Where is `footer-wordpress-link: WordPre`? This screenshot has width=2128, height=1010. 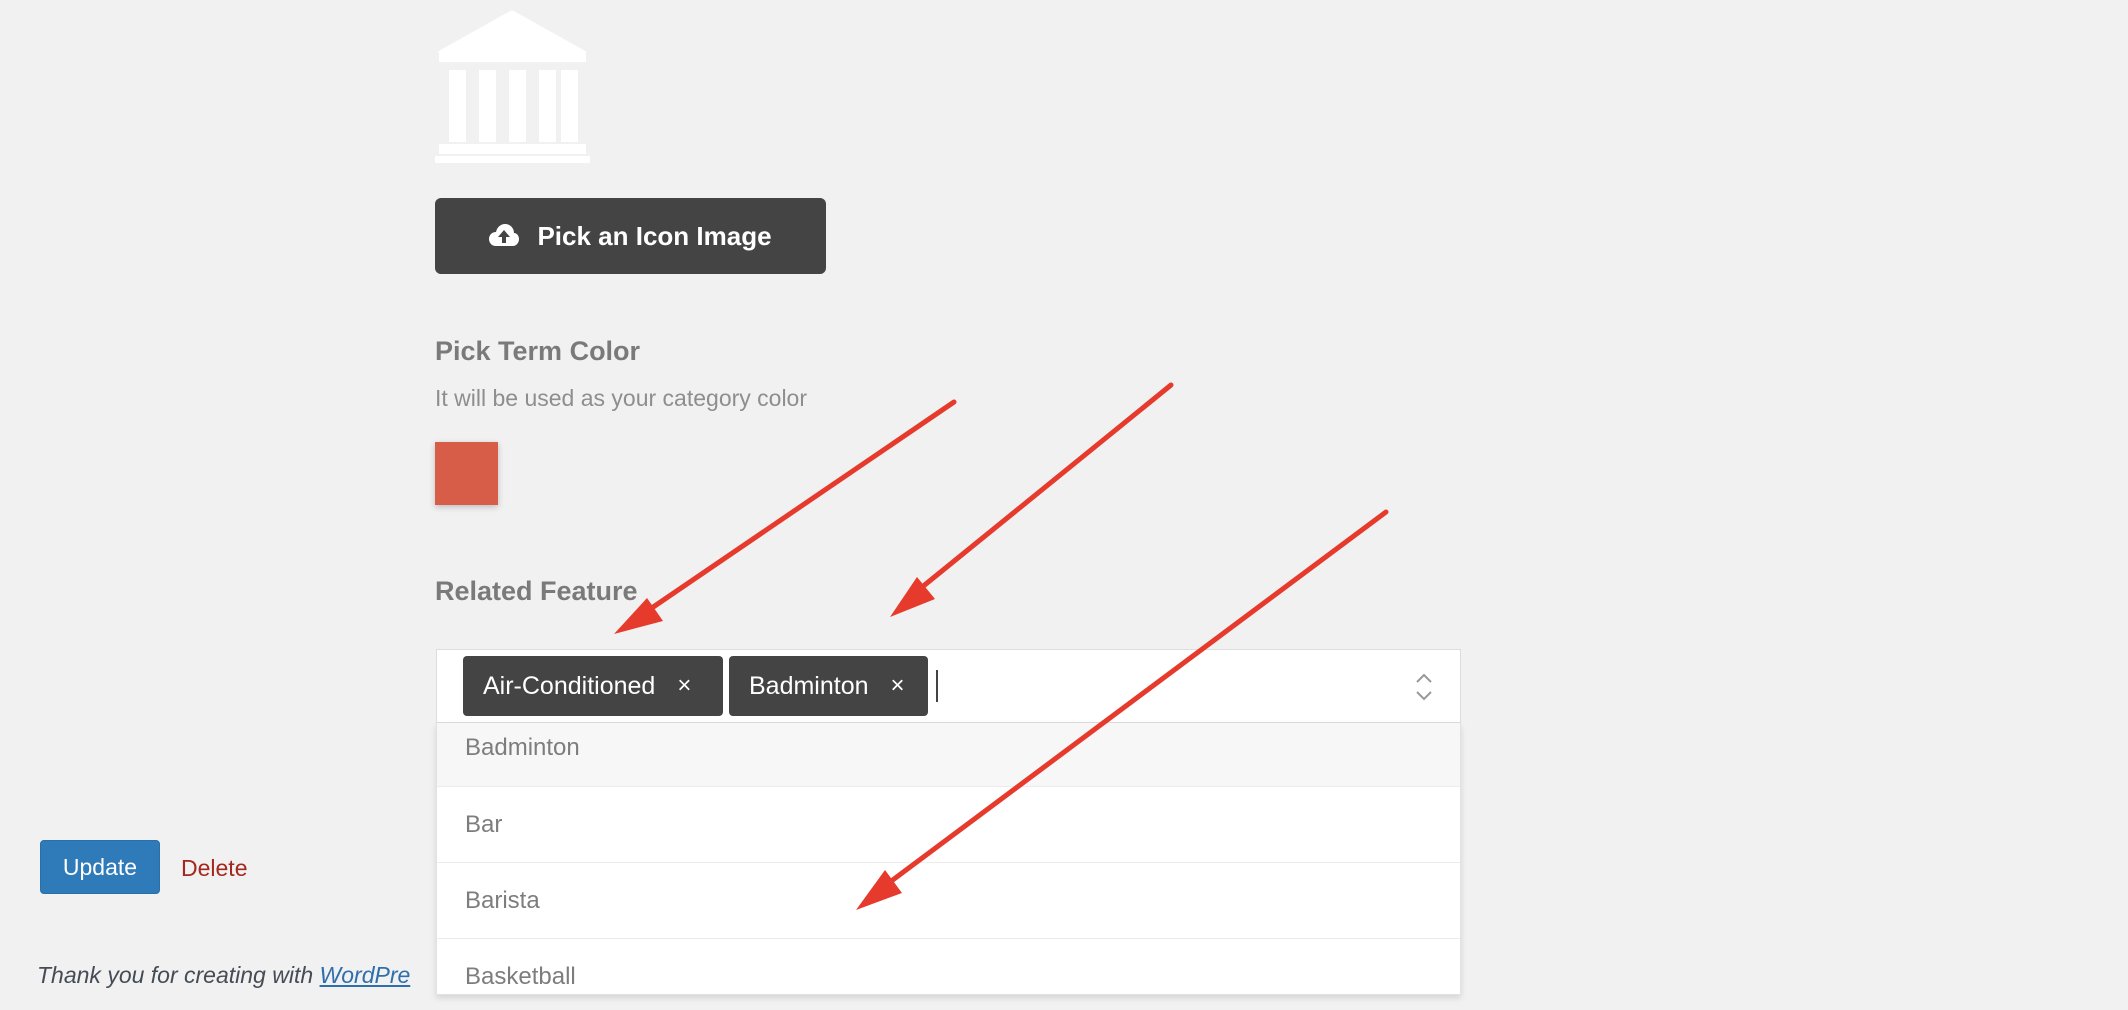
footer-wordpress-link: WordPre is located at coordinates (365, 975).